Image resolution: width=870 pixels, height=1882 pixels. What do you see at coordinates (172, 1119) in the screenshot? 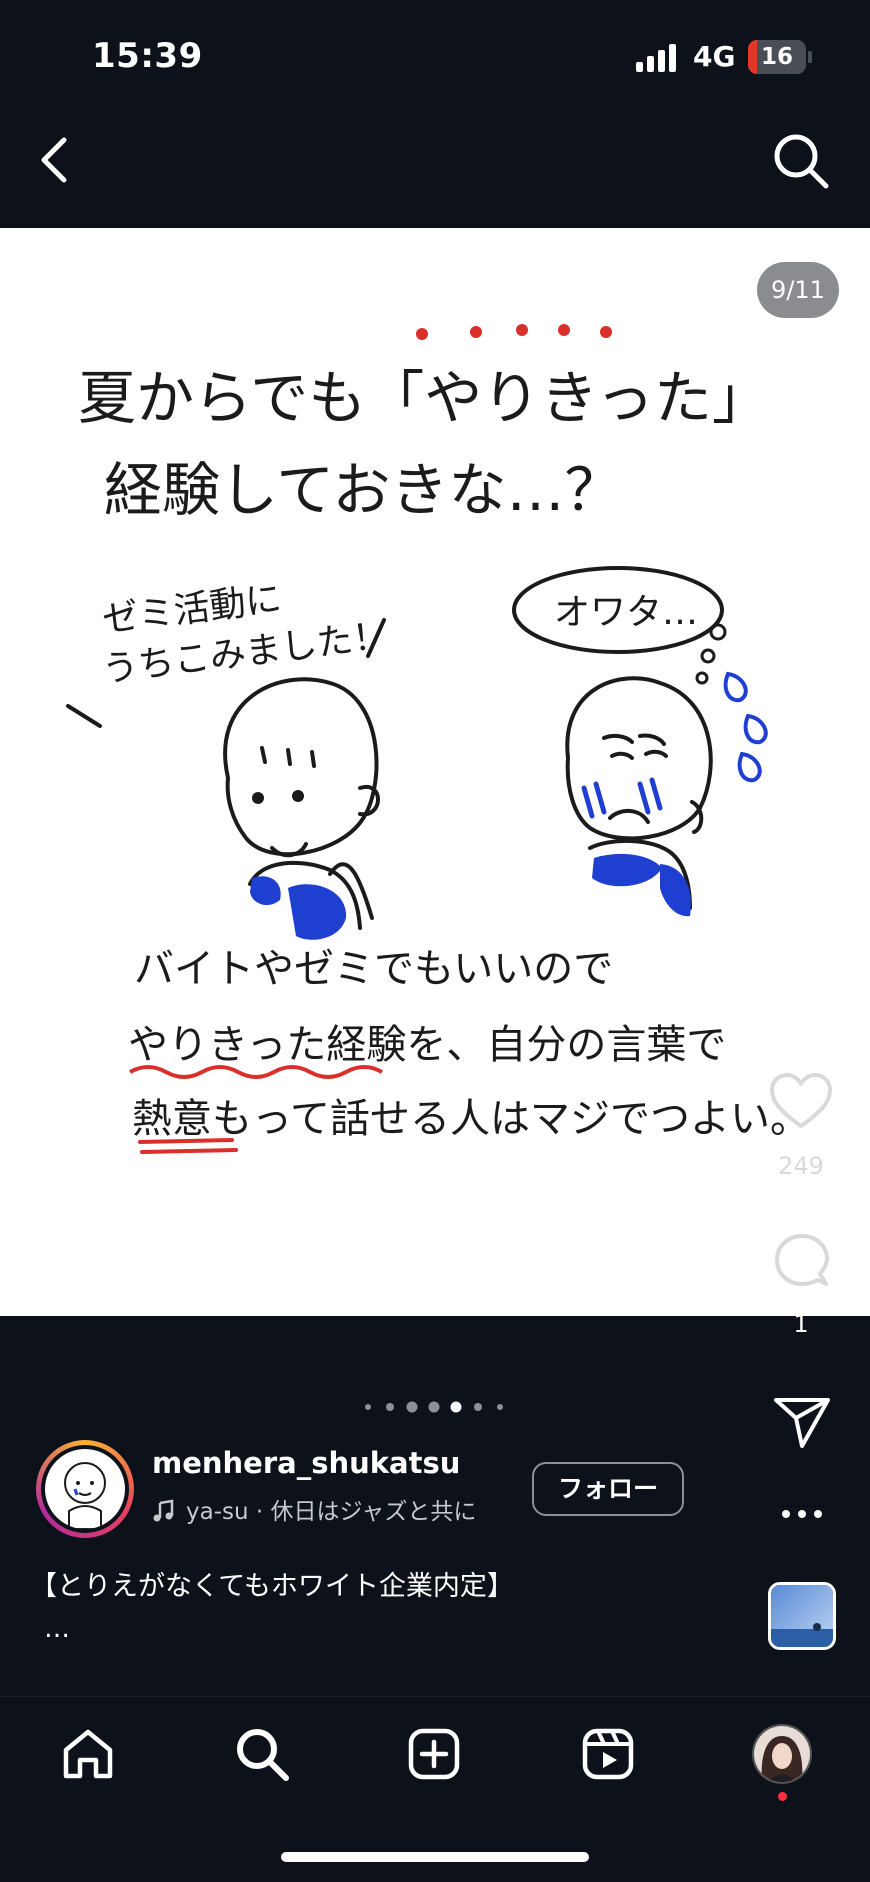
I see `bottom-line3-a: 熱意` at bounding box center [172, 1119].